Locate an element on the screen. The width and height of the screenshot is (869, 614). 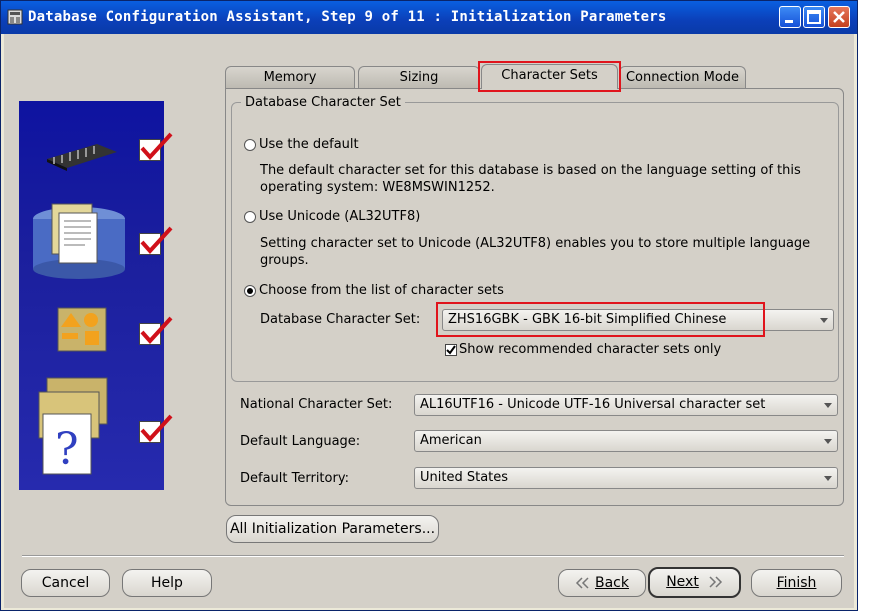
minimize-icon is located at coordinates (789, 21).